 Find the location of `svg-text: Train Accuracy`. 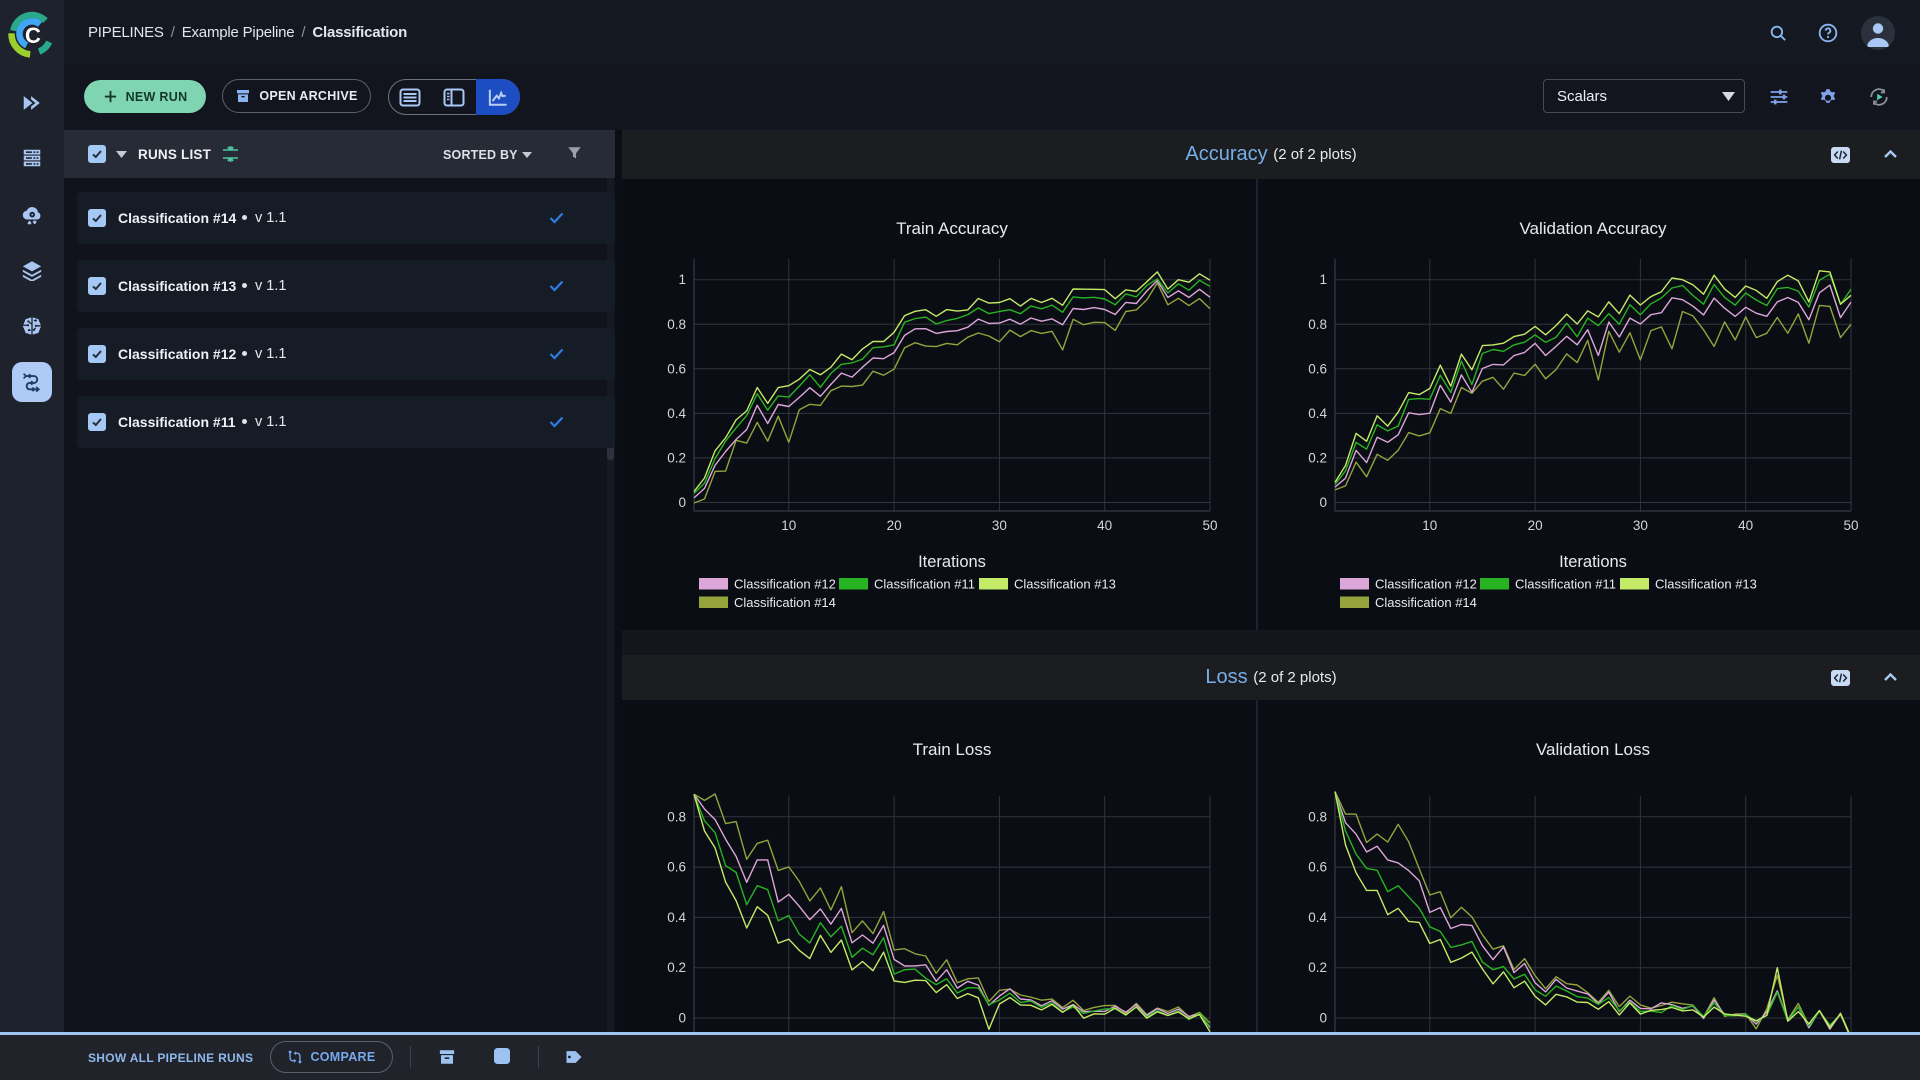

svg-text: Train Accuracy is located at coordinates (952, 228).